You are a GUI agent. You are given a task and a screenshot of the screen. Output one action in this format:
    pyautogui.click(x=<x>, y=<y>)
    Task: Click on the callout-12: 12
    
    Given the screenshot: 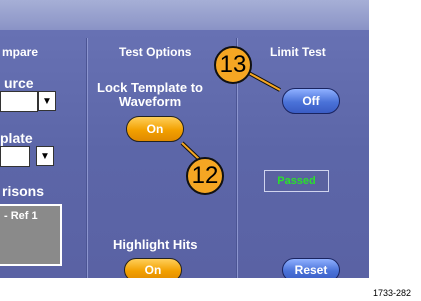 What is the action you would take?
    pyautogui.click(x=205, y=176)
    